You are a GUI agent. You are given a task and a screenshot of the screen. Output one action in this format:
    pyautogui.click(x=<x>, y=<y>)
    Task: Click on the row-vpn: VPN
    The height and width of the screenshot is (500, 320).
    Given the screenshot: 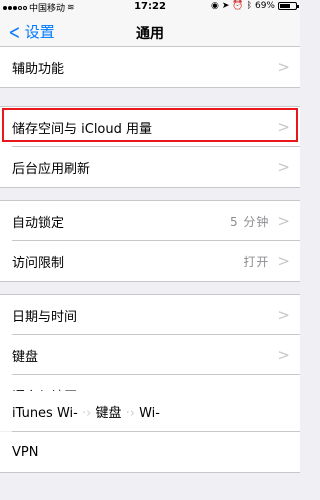 What is the action you would take?
    pyautogui.click(x=150, y=452)
    